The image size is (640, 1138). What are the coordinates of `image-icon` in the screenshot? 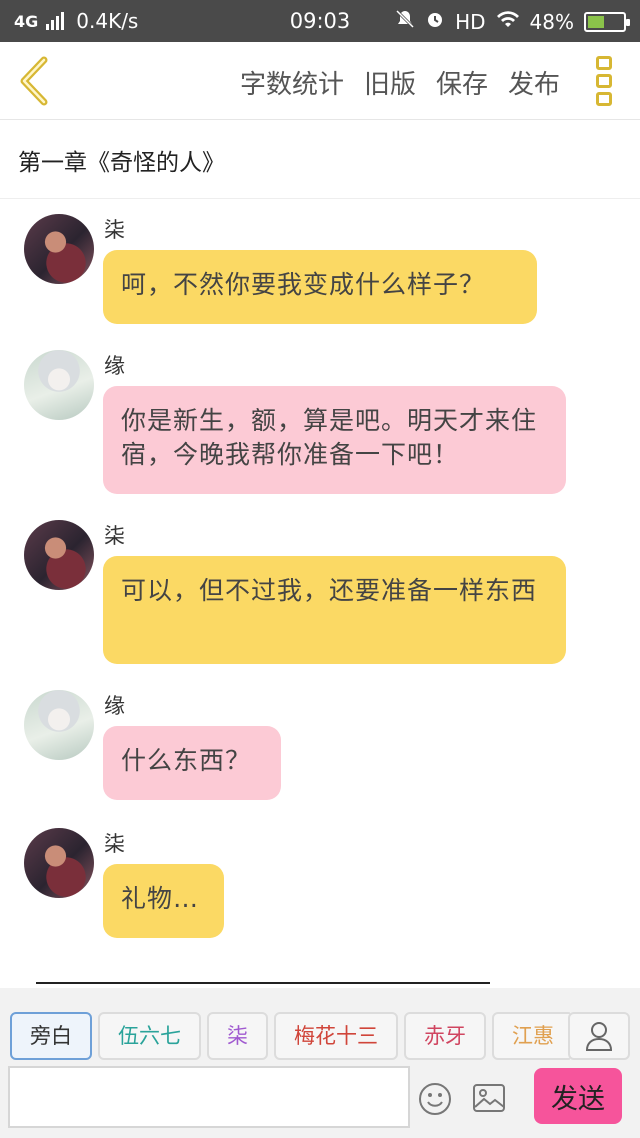 It's located at (489, 1098).